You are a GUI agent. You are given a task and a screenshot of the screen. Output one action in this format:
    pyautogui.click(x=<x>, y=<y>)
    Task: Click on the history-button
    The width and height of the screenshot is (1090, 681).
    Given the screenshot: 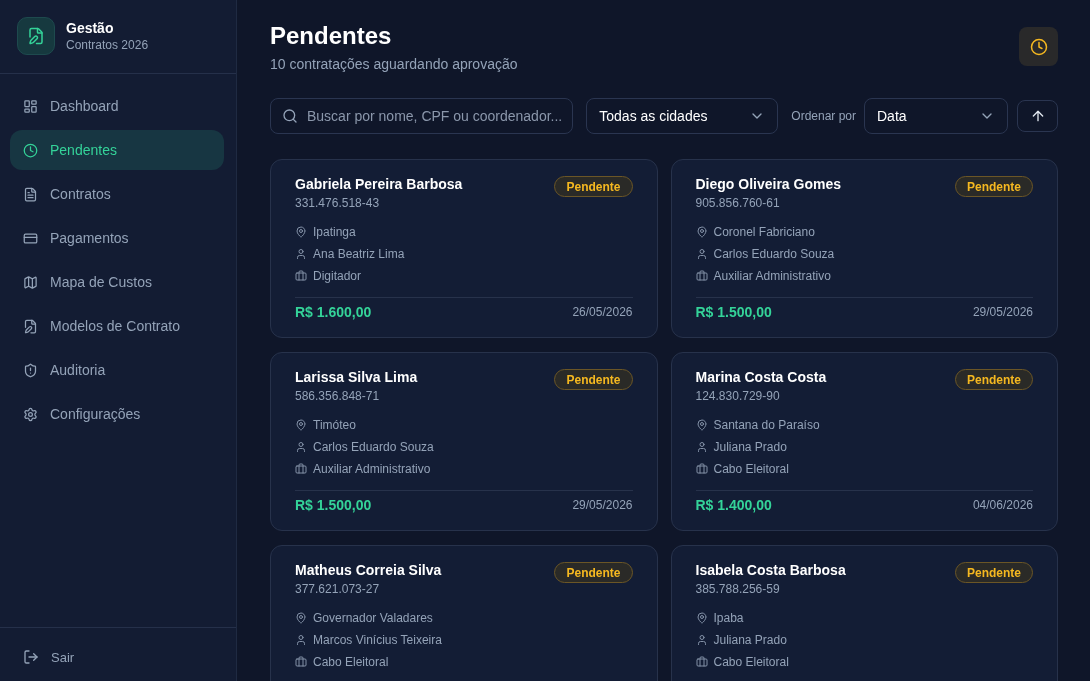 What is the action you would take?
    pyautogui.click(x=1038, y=46)
    